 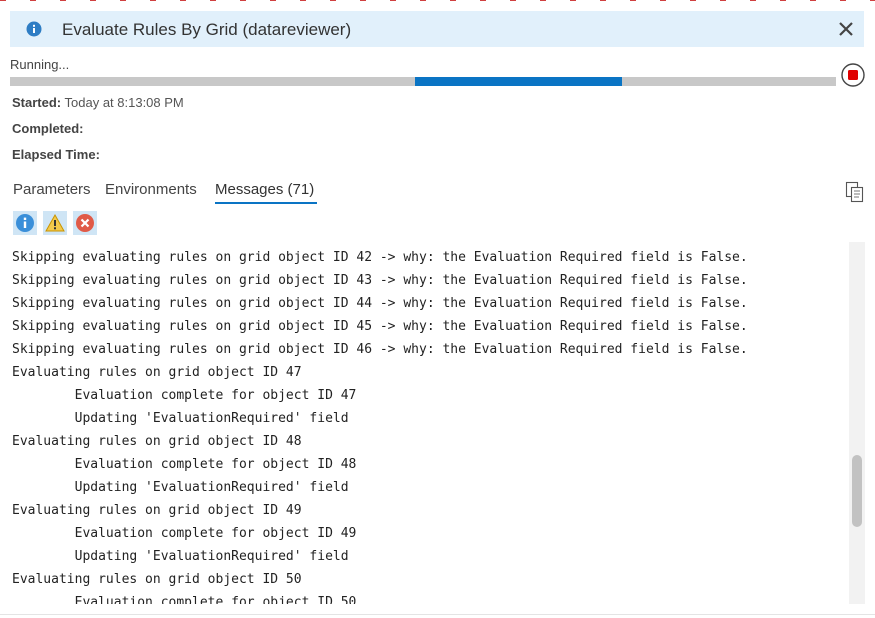 I want to click on started-value: Today at 8:13:08 PM, so click(x=124, y=102).